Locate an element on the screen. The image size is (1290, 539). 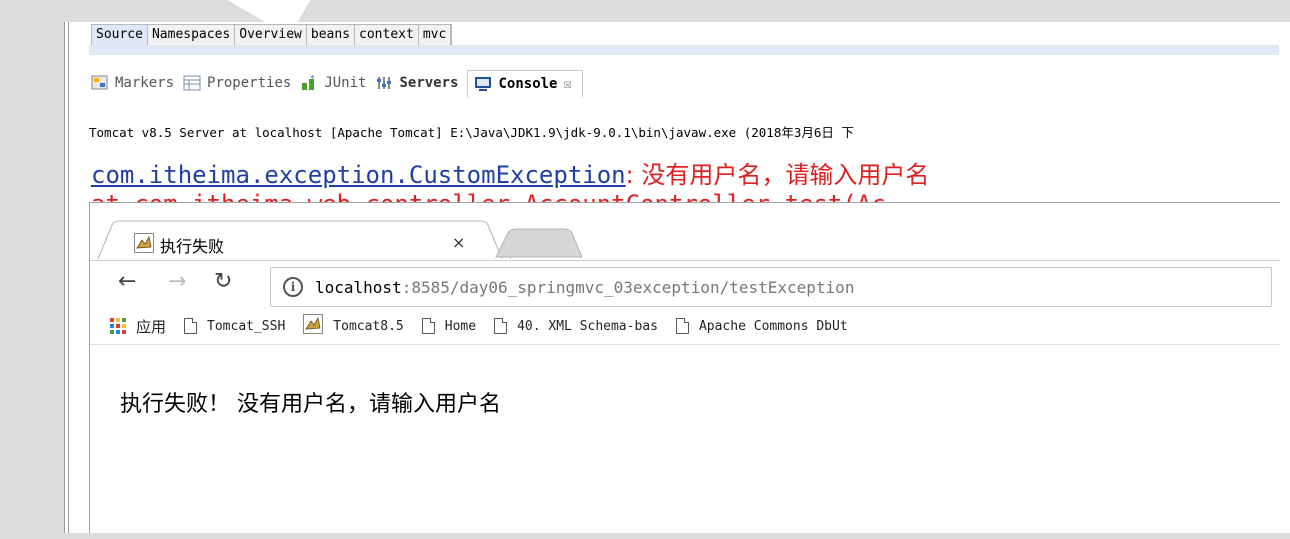
bookmark-label: Tomcat_SSH is located at coordinates (246, 326).